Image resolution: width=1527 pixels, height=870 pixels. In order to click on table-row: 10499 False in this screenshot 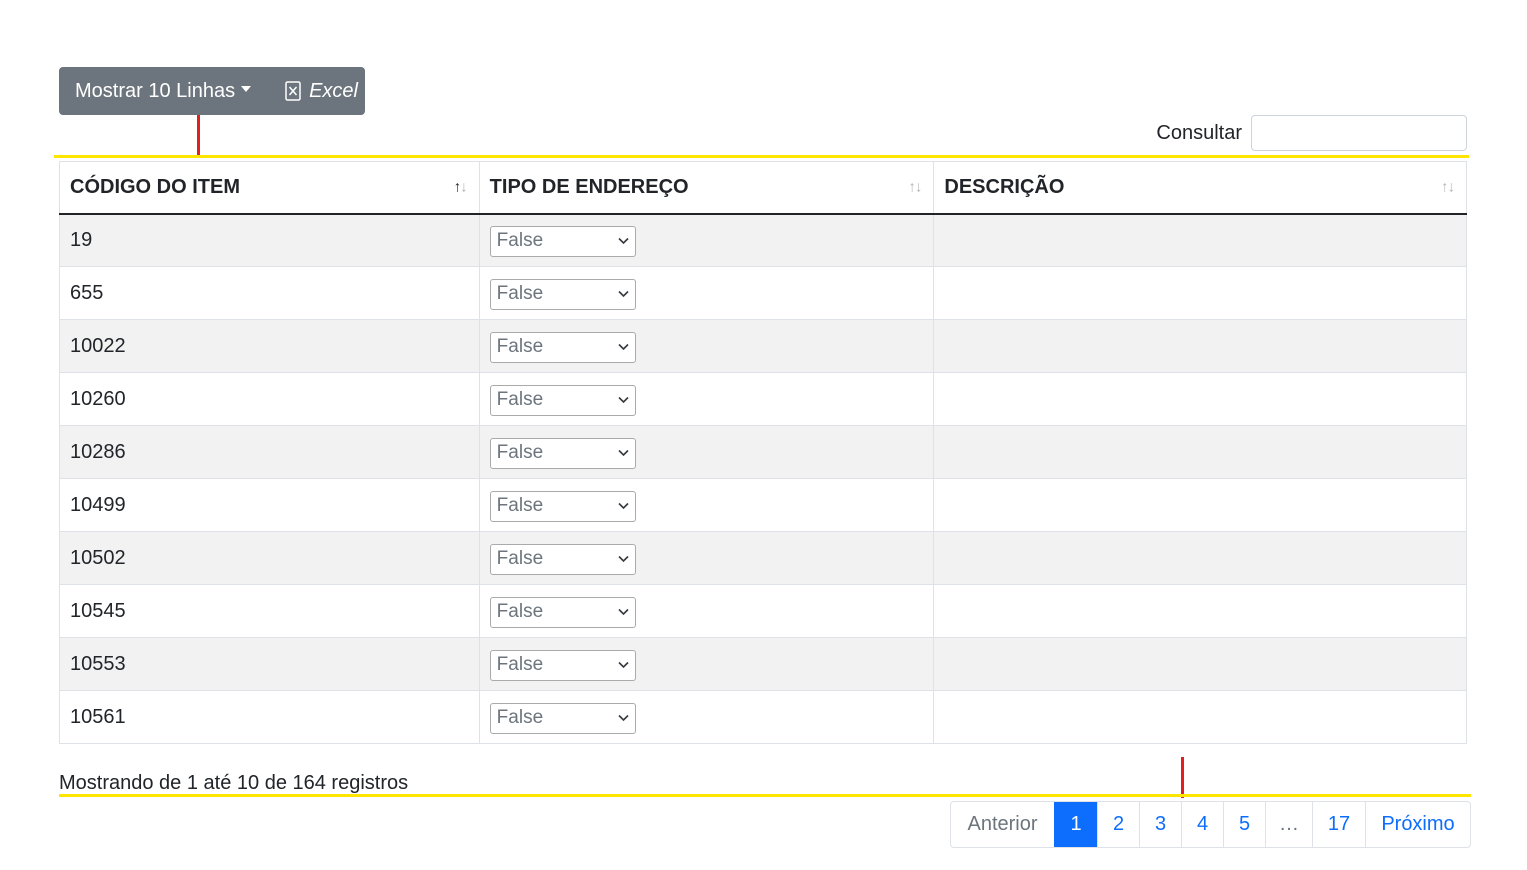, I will do `click(763, 505)`.